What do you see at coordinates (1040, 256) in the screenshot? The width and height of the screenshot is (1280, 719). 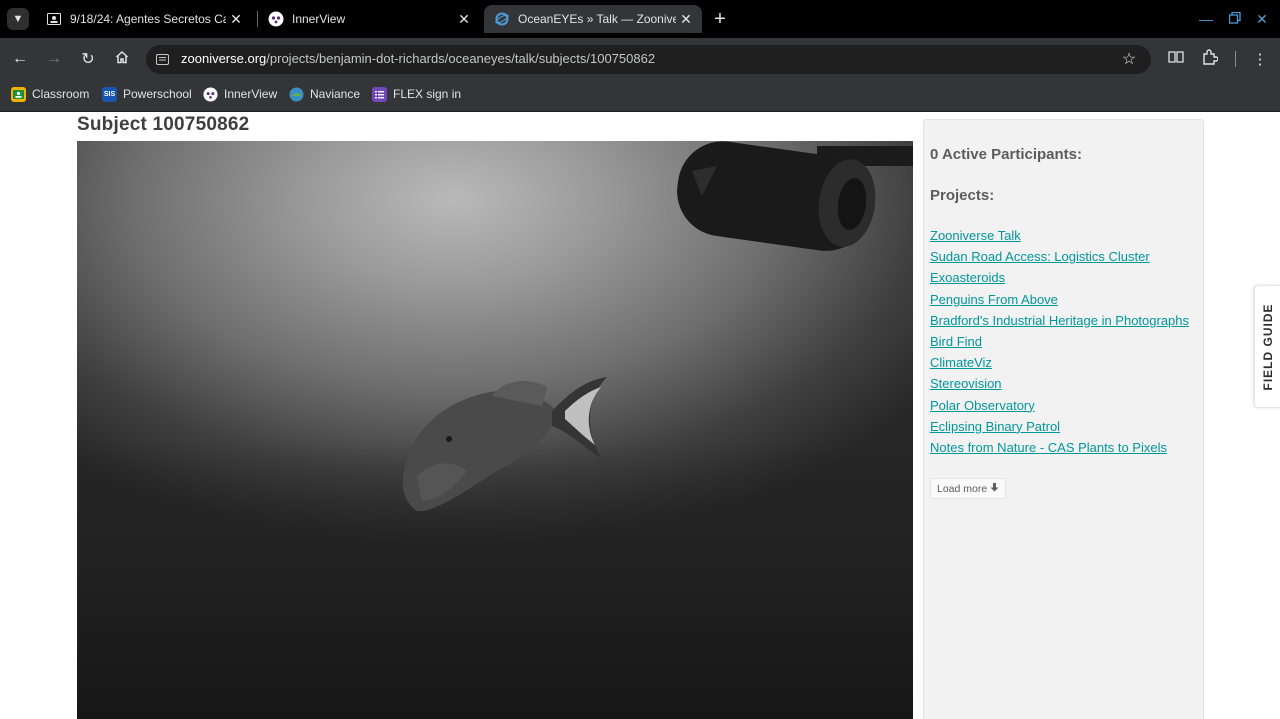 I see `project-link: Sudan Road Access: Logistics Cluster` at bounding box center [1040, 256].